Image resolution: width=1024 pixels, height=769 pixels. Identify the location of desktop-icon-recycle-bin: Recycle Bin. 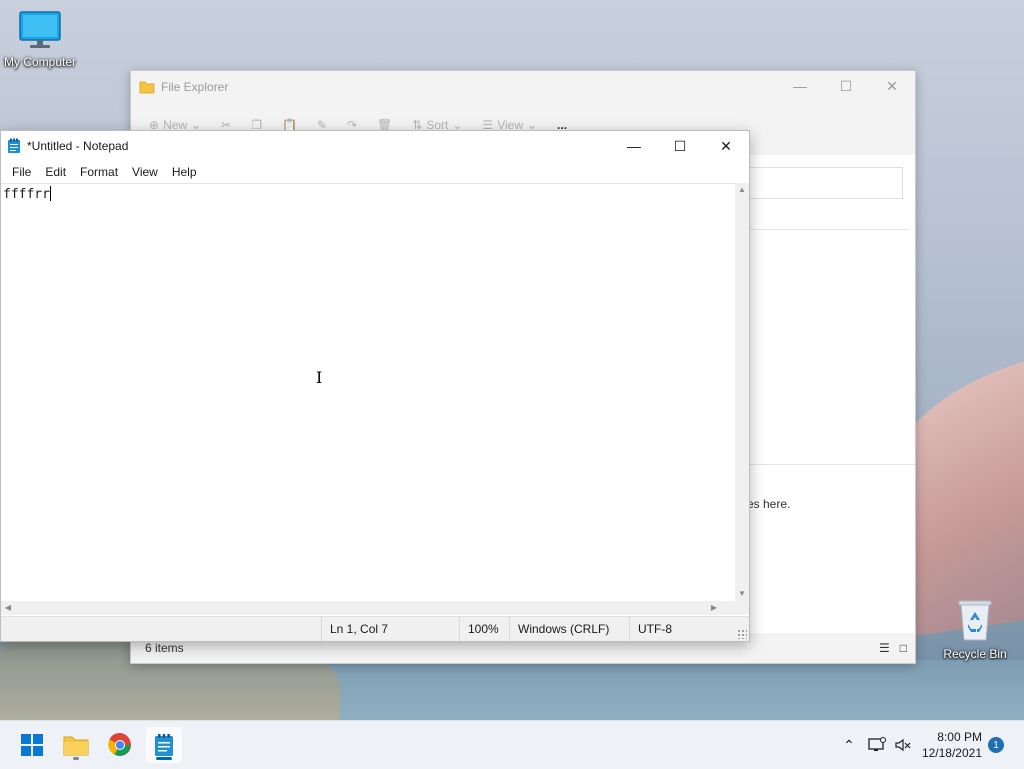
(975, 629).